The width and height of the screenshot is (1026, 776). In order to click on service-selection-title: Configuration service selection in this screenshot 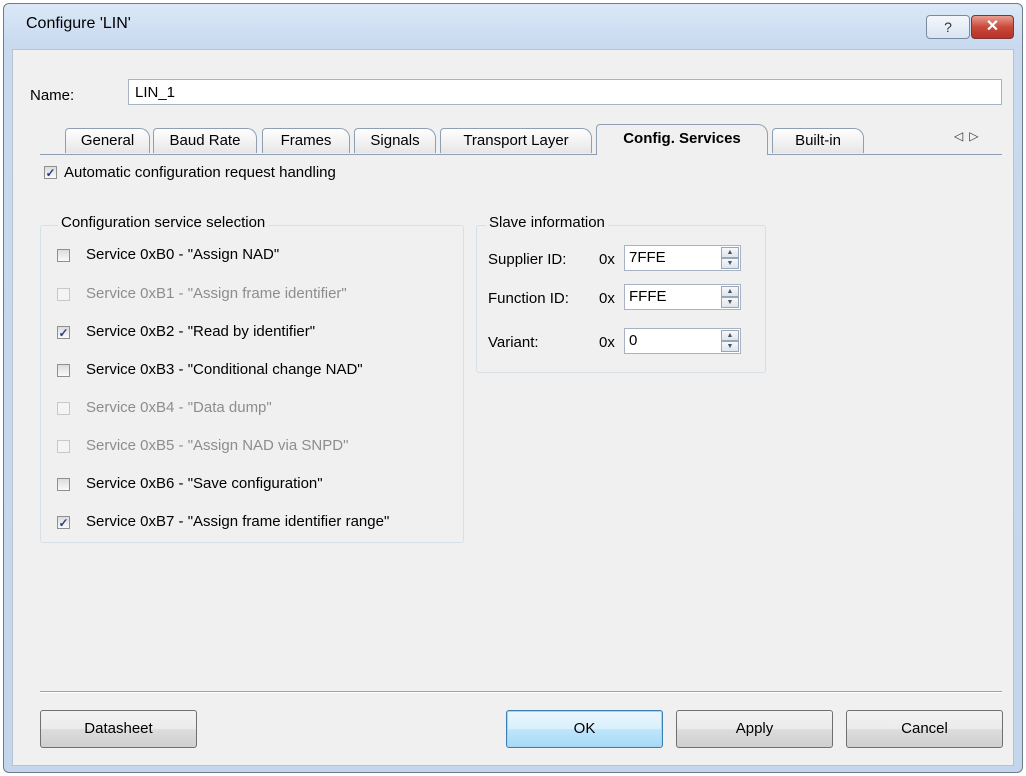, I will do `click(163, 222)`.